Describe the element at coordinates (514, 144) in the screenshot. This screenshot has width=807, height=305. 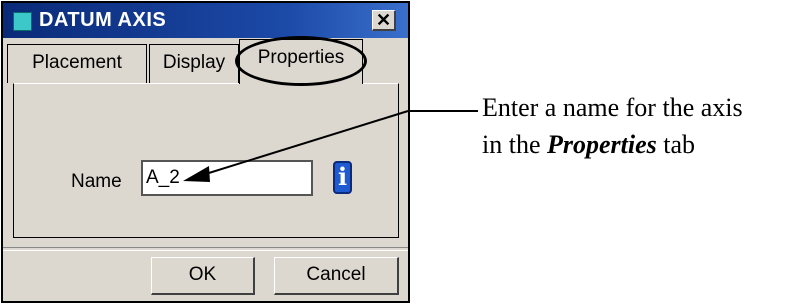
I see `annotation-line-2-prefix: in the` at that location.